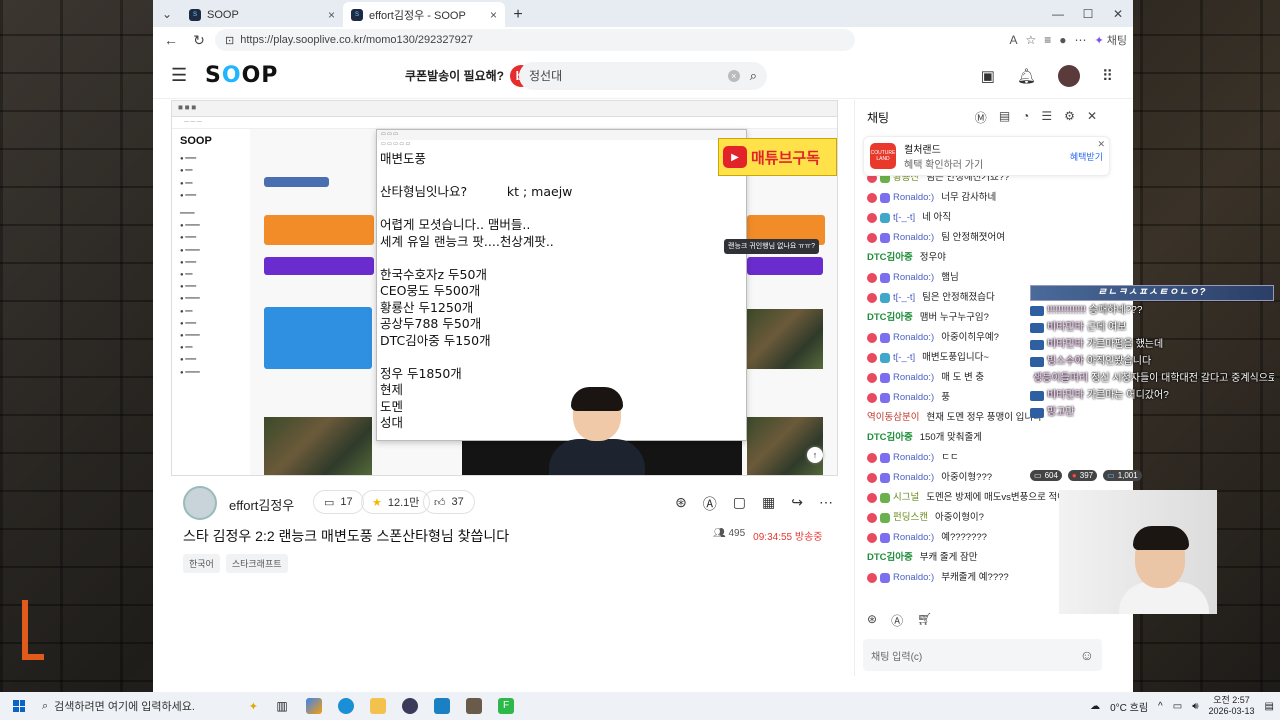 This screenshot has height=720, width=1280. What do you see at coordinates (681, 504) in the screenshot?
I see `balloon-icon: ⊛` at bounding box center [681, 504].